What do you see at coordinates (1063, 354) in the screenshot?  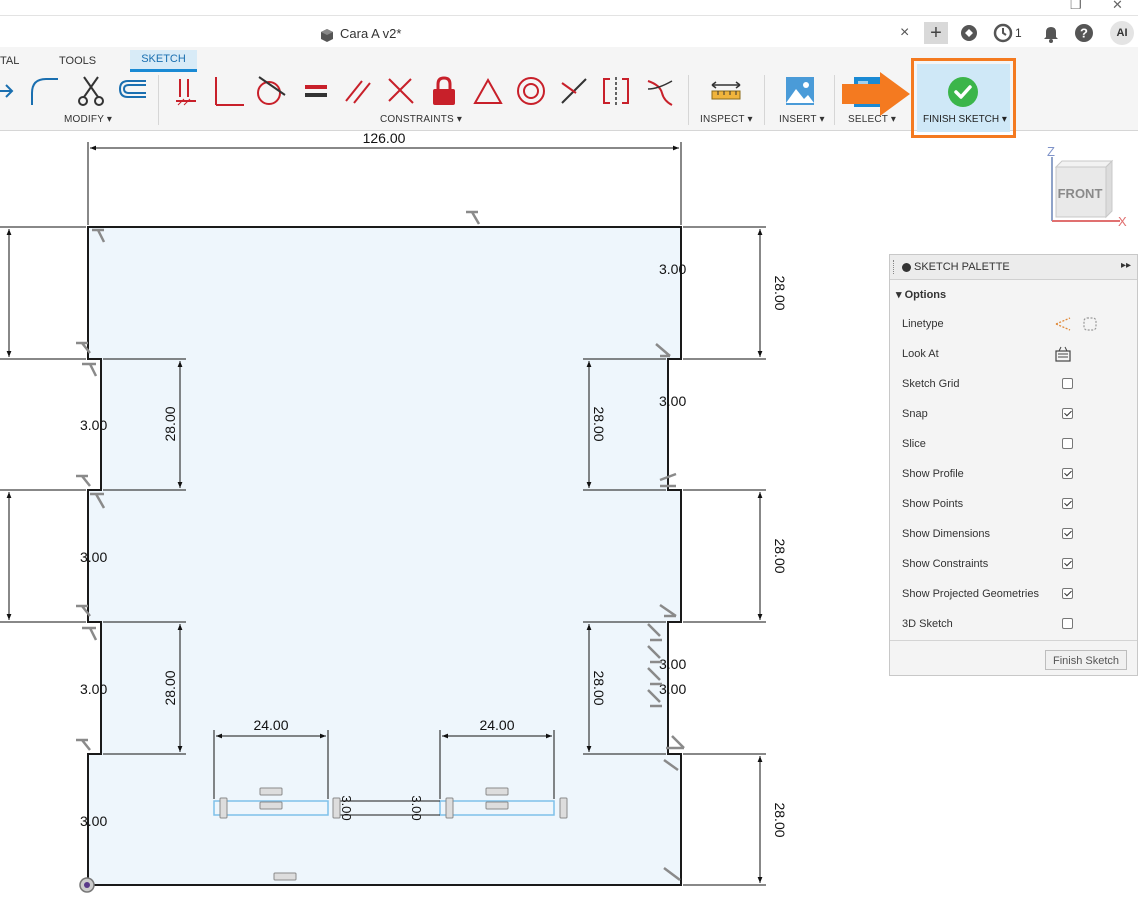 I see `look-at-icon` at bounding box center [1063, 354].